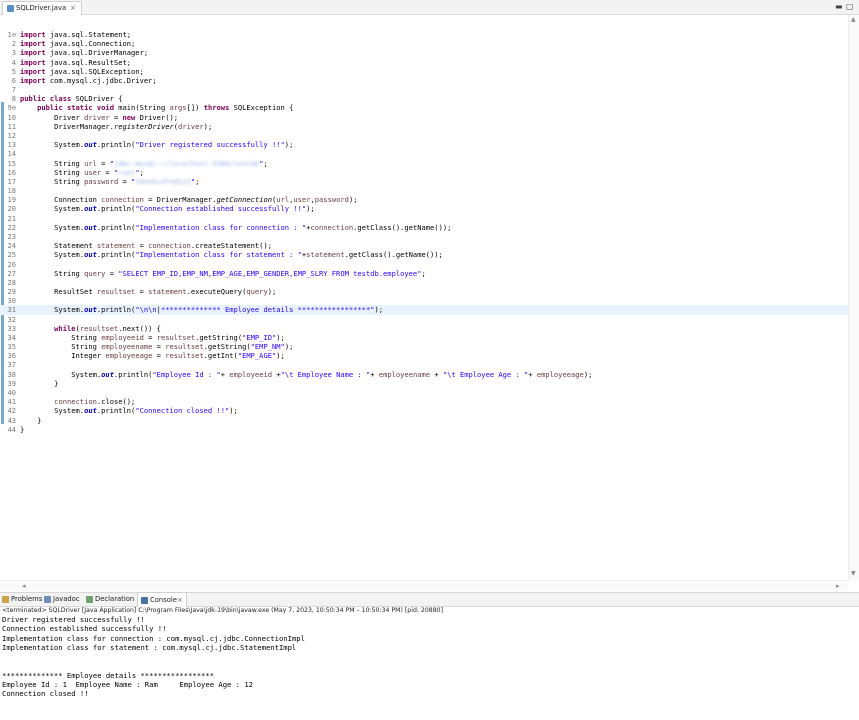 Image resolution: width=859 pixels, height=720 pixels. Describe the element at coordinates (110, 599) in the screenshot. I see `tab-declaration: Declaration` at that location.